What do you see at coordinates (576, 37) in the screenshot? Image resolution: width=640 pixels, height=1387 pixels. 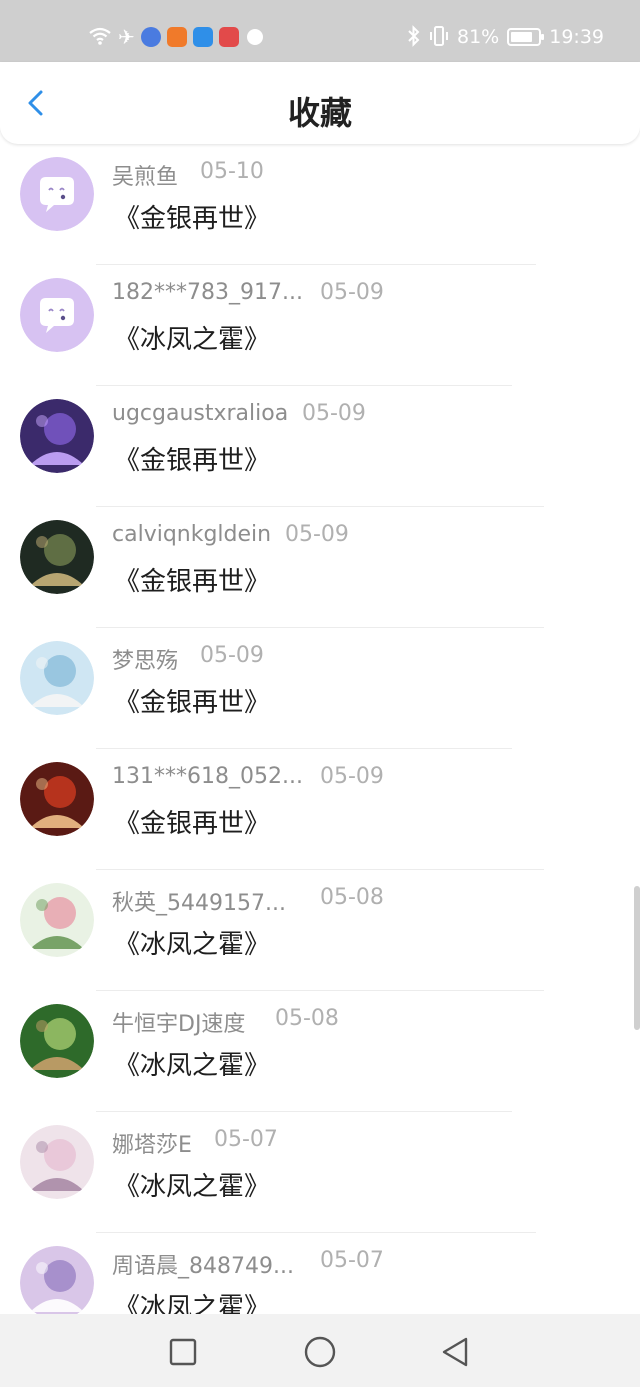 I see `clock: 19:39` at bounding box center [576, 37].